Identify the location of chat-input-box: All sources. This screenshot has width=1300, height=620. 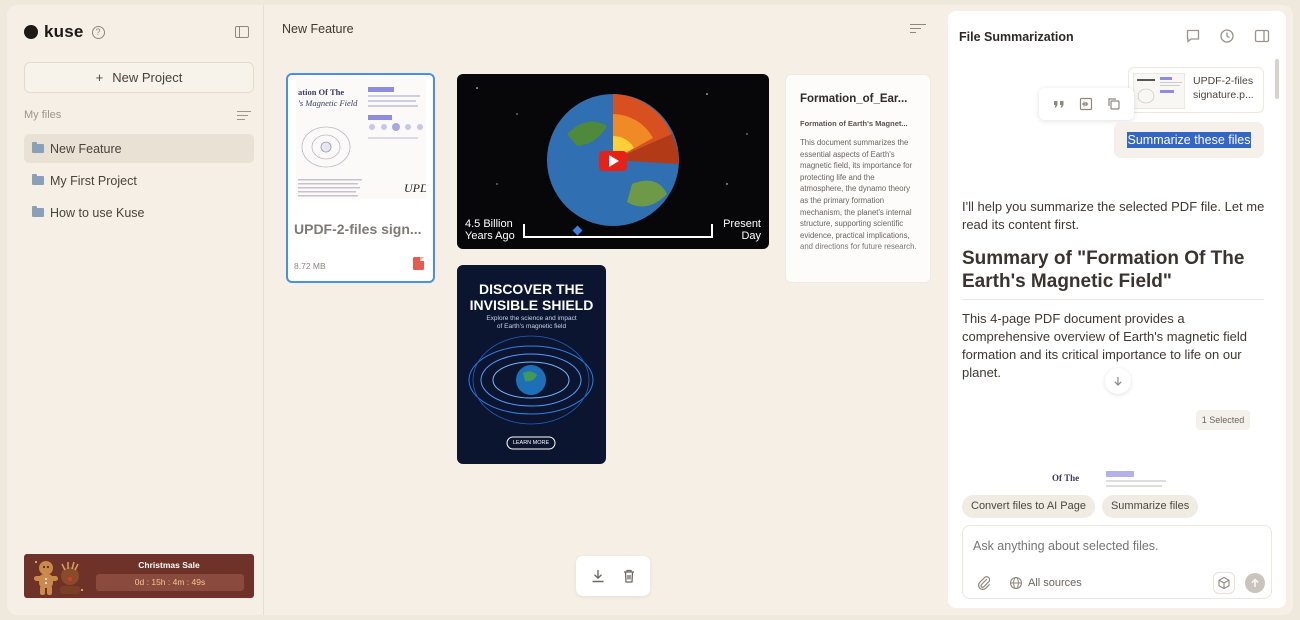
(1117, 562).